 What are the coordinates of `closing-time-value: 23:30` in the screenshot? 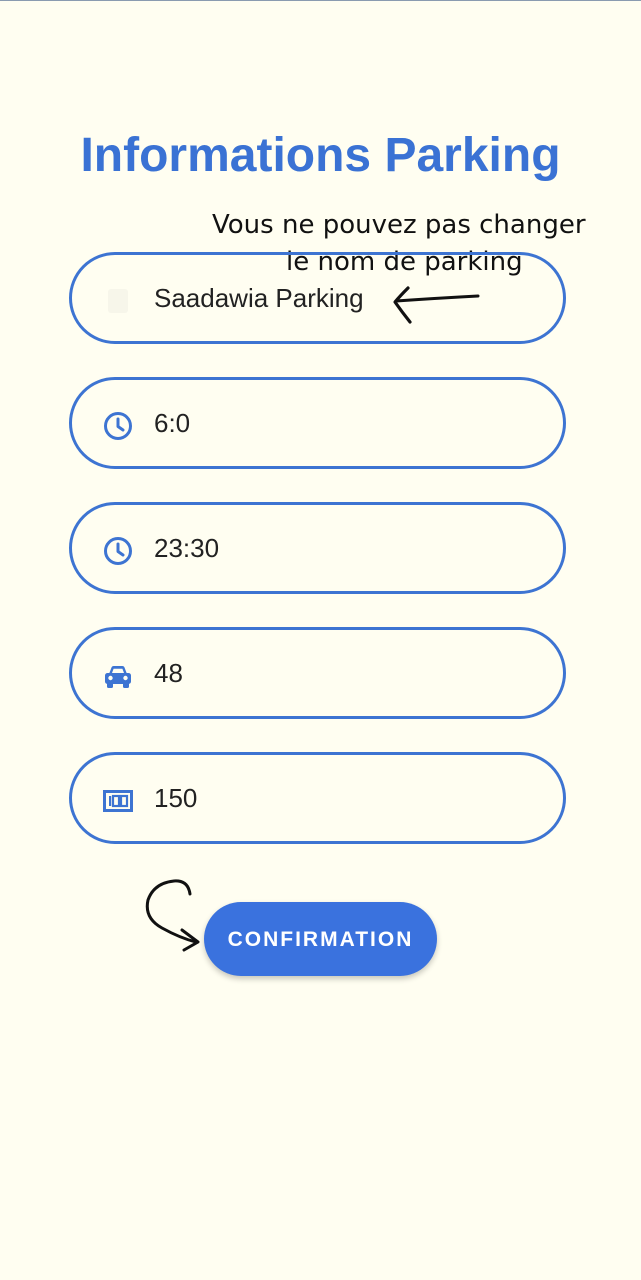 It's located at (187, 548).